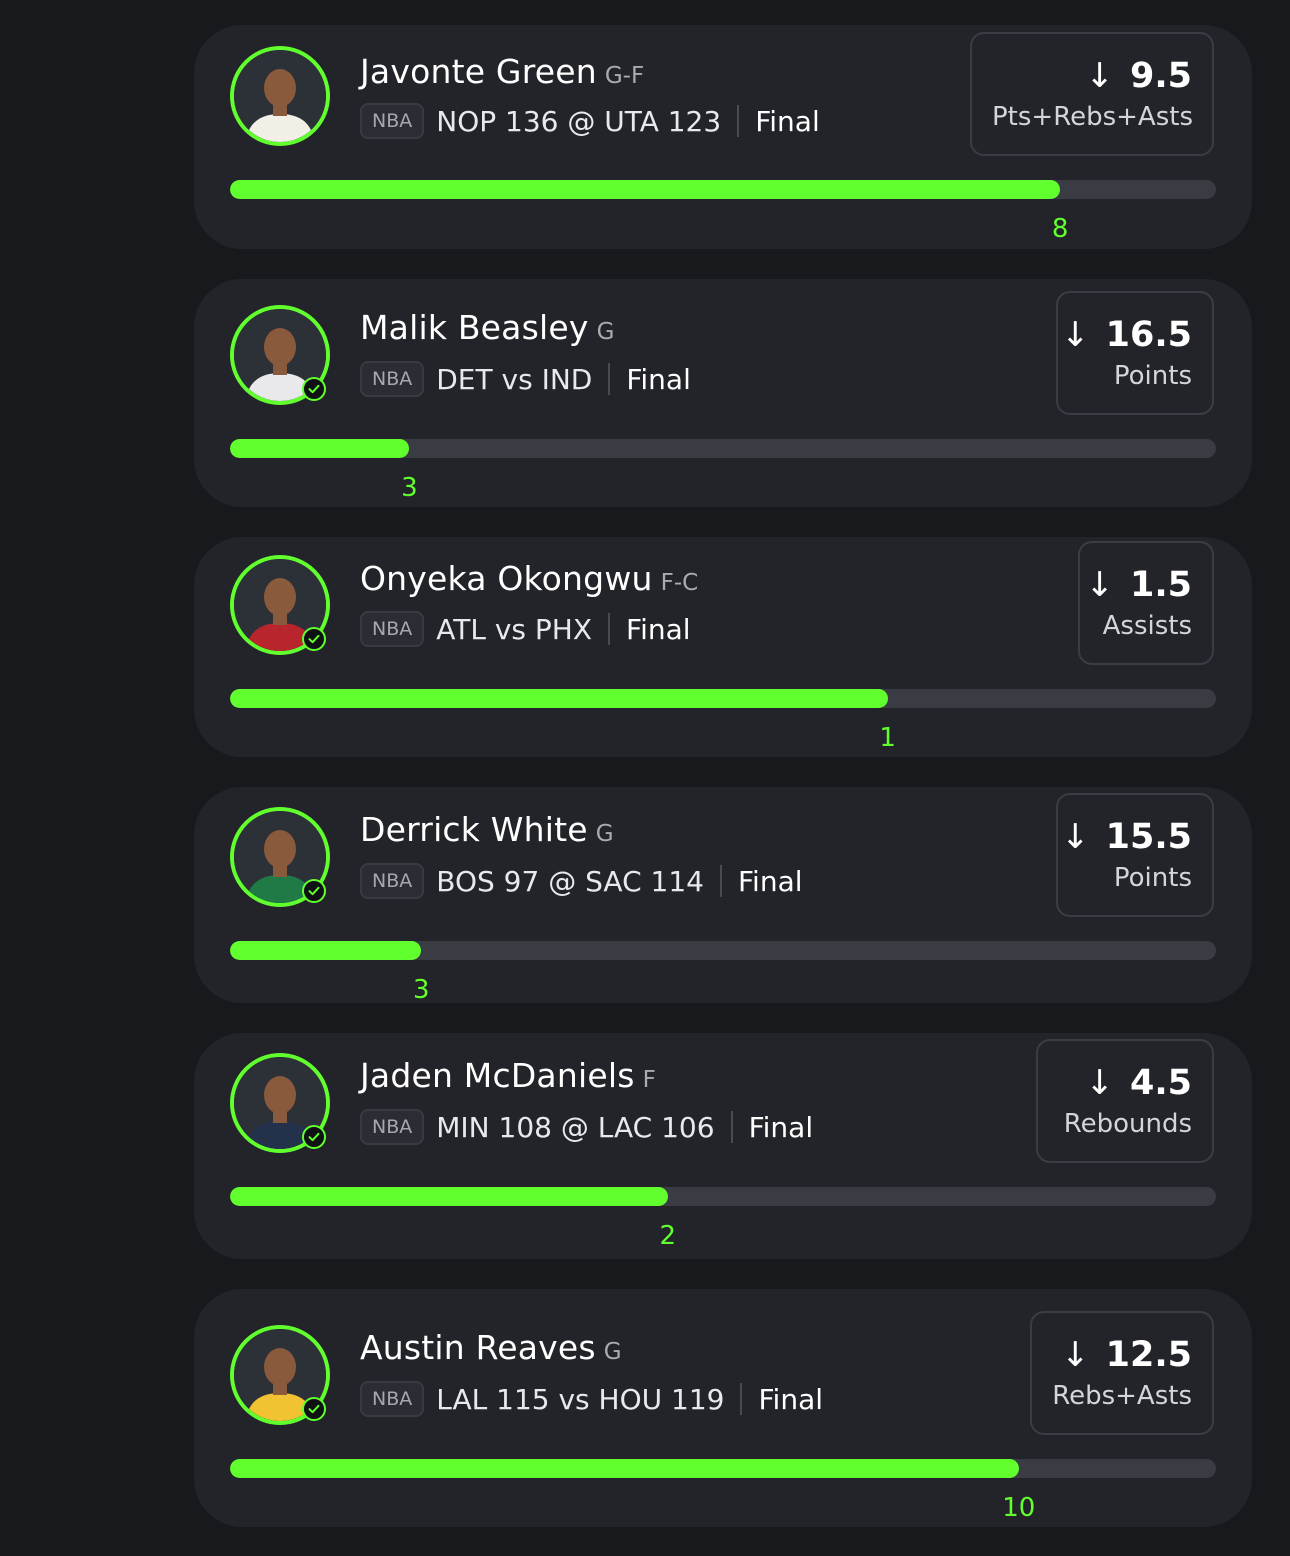 Image resolution: width=1290 pixels, height=1556 pixels. I want to click on player-name: Javonte Green, so click(478, 71).